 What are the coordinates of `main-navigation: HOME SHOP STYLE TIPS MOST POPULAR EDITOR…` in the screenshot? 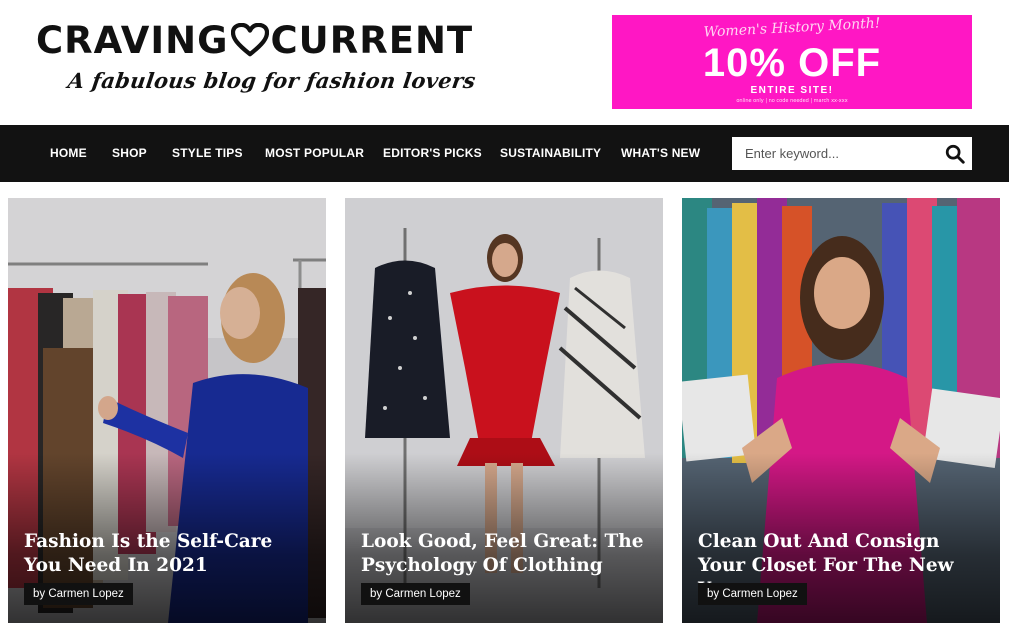 It's located at (504, 153).